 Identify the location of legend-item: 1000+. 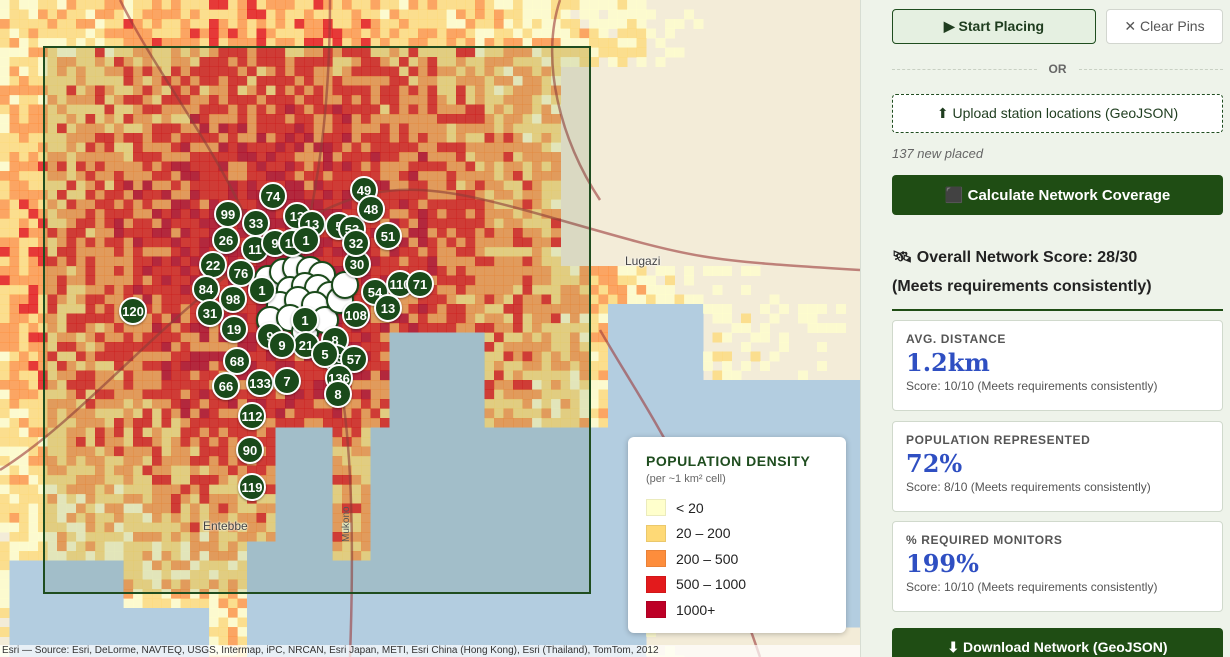
(737, 610).